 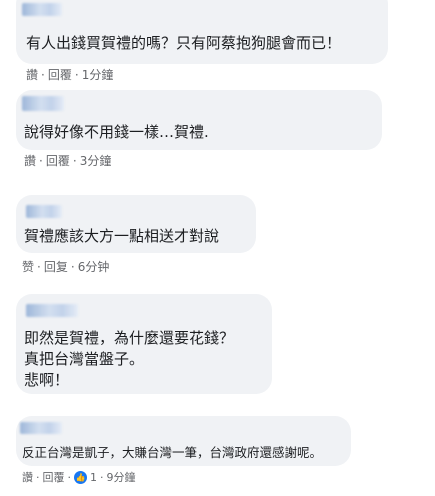 I want to click on comment-actions: 赞 · 回复 · 6分钟, so click(x=65, y=266).